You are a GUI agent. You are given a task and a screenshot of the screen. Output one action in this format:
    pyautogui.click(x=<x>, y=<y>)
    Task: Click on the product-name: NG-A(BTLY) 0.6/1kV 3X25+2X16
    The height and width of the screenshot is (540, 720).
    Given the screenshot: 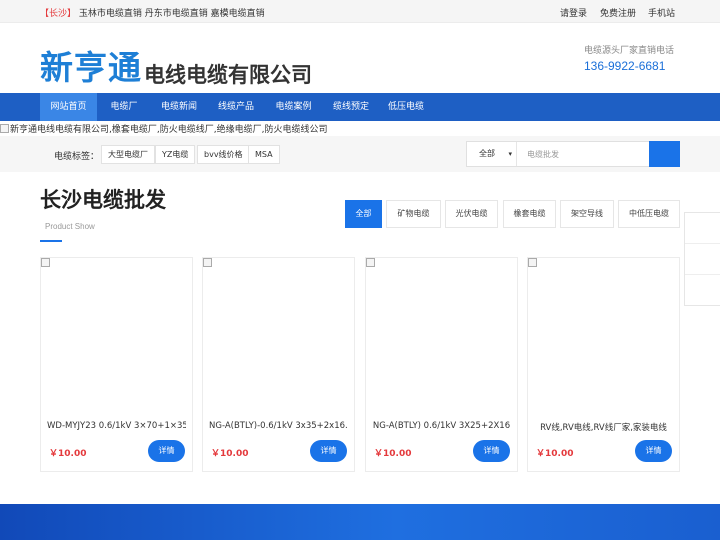 What is the action you would take?
    pyautogui.click(x=441, y=426)
    